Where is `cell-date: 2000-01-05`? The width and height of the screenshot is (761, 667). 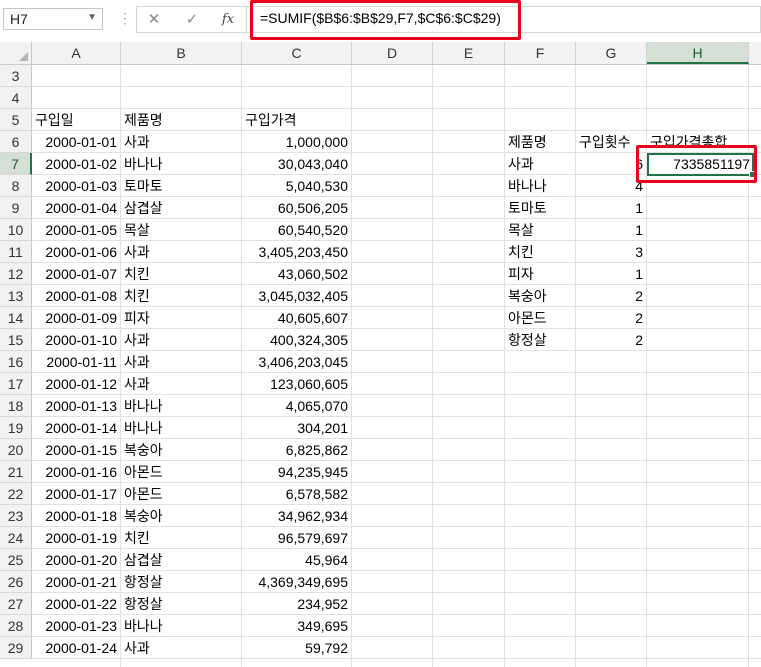 cell-date: 2000-01-05 is located at coordinates (76, 230).